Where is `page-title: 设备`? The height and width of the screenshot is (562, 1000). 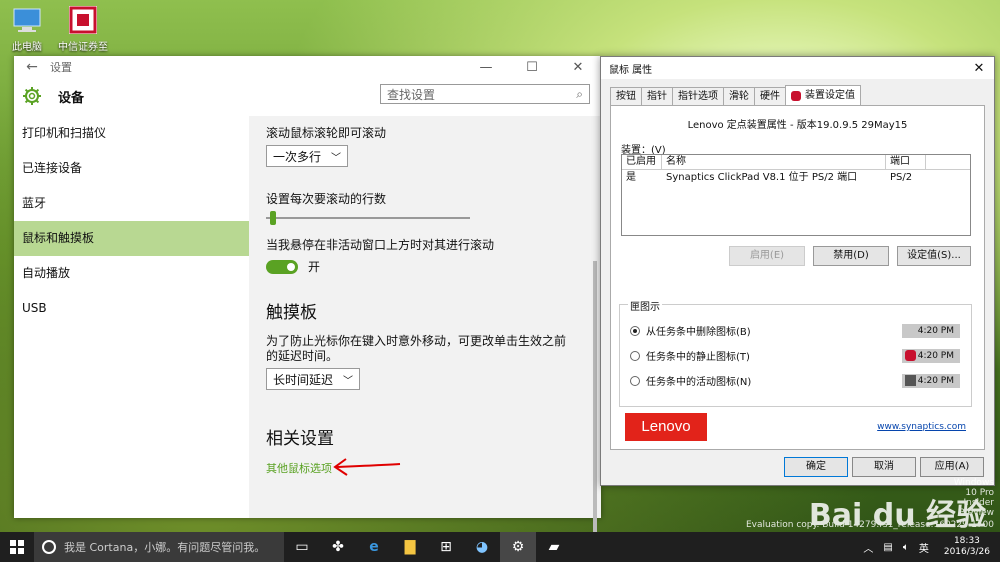
page-title: 设备 is located at coordinates (71, 98).